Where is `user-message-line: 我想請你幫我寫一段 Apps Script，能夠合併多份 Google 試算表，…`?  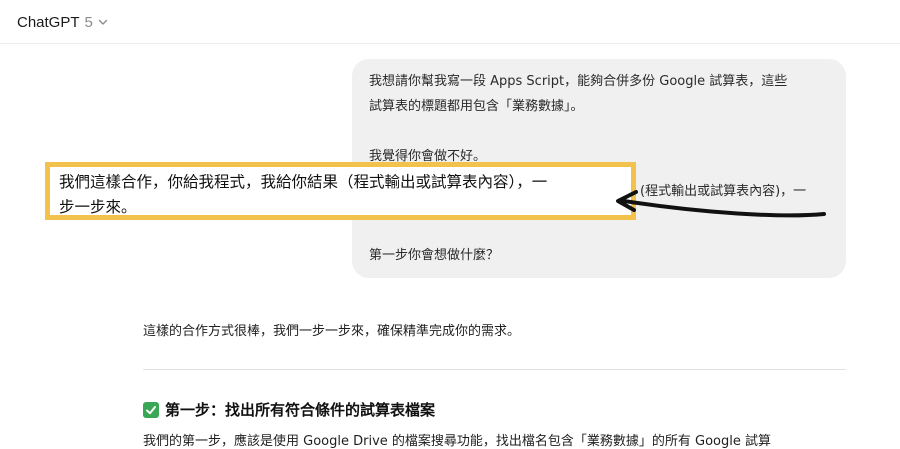 user-message-line: 我想請你幫我寫一段 Apps Script，能夠合併多份 Google 試算表，… is located at coordinates (578, 81).